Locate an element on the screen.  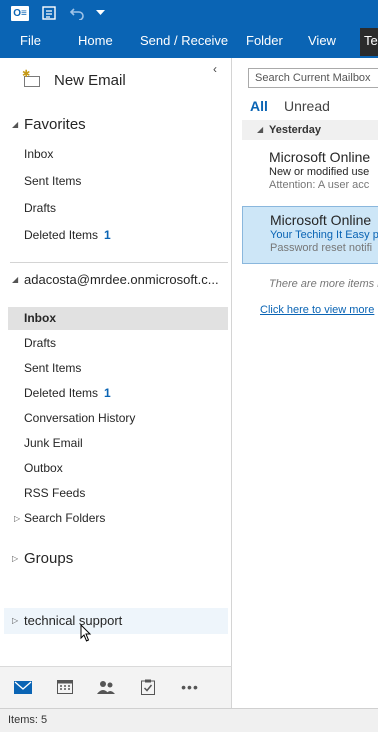
folder-sent-items: Sent Items is located at coordinates (118, 368).